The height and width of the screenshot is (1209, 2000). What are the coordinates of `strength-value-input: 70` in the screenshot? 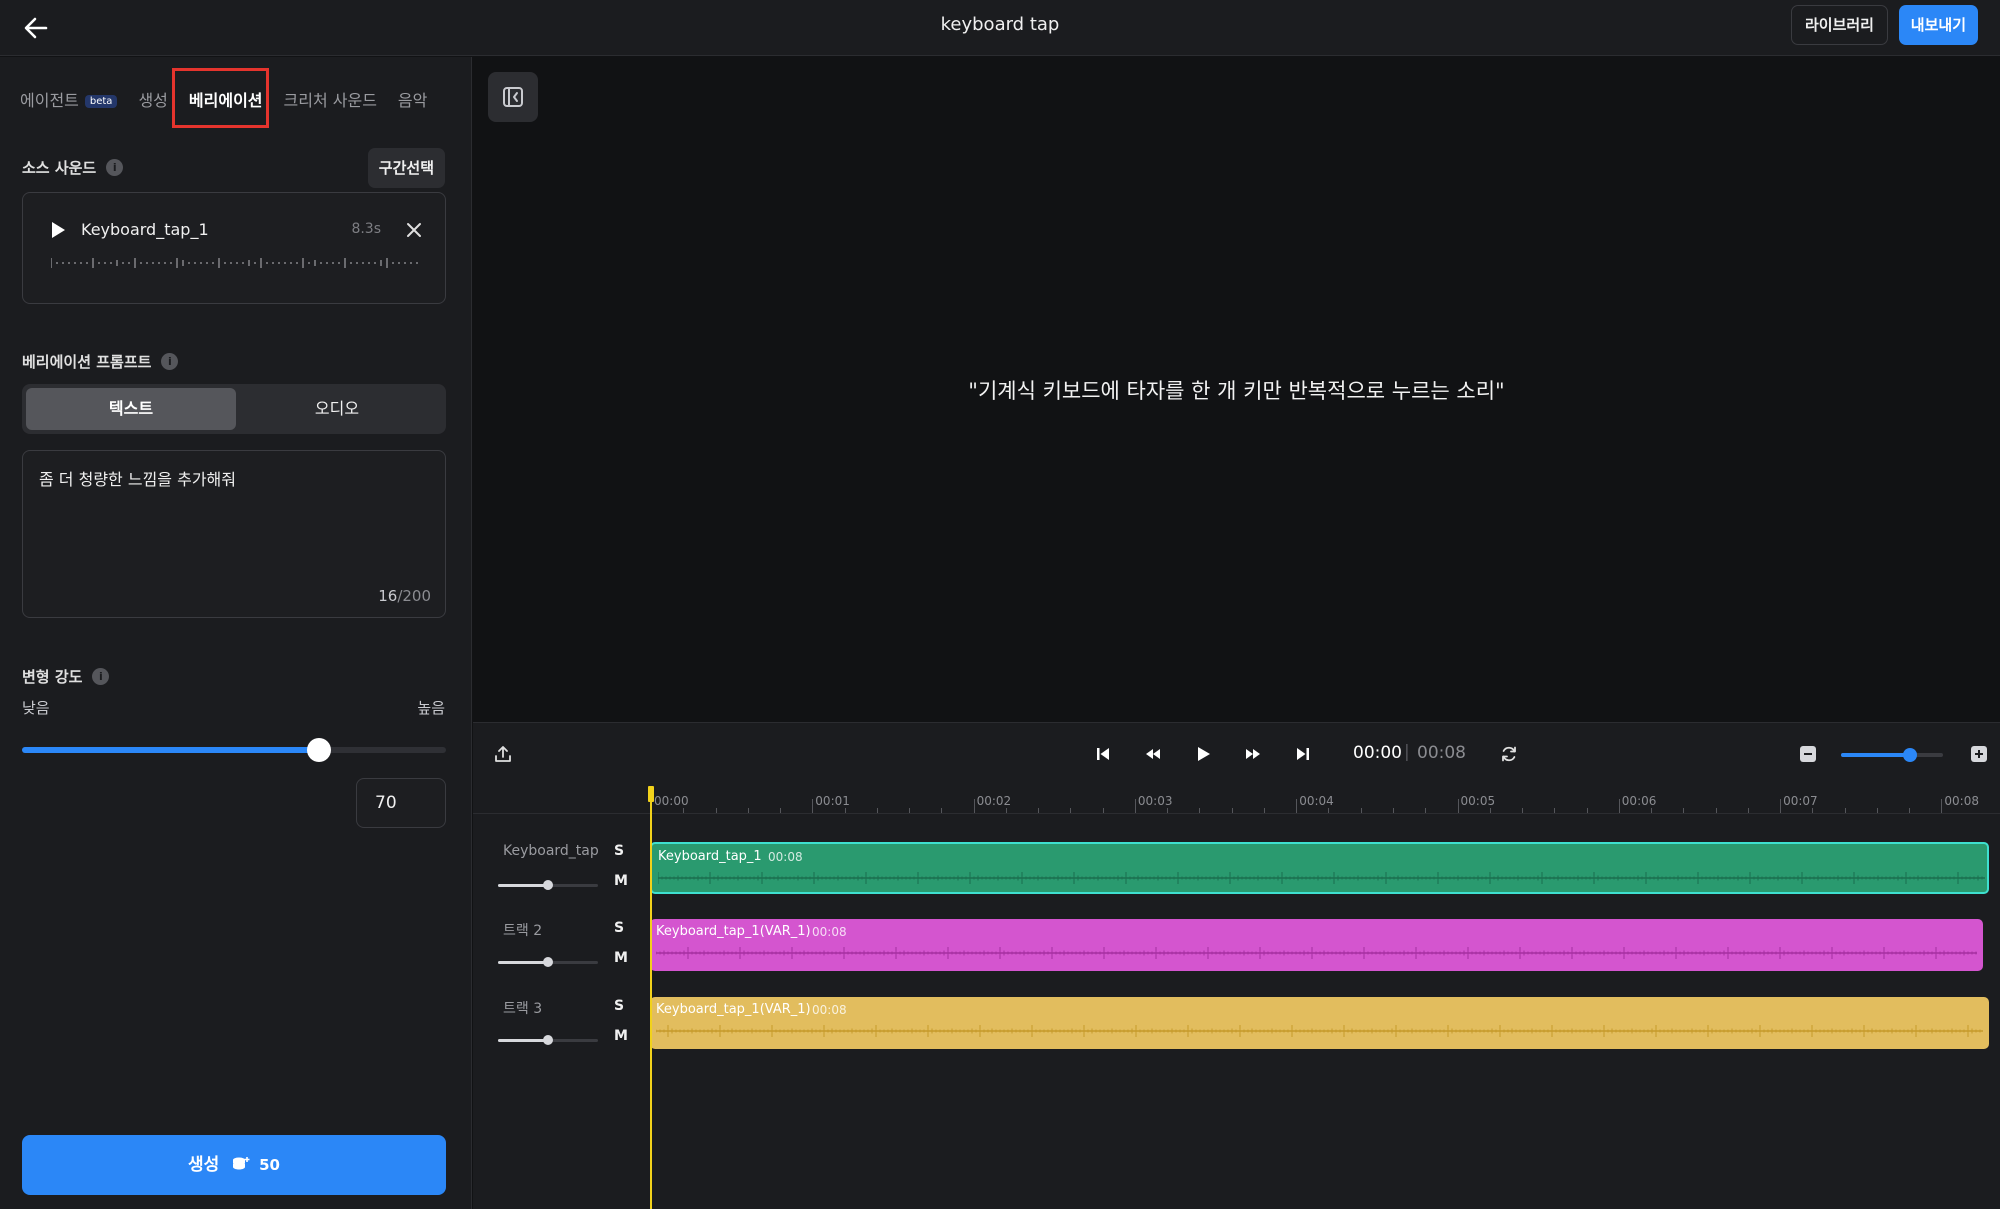 It's located at (401, 803).